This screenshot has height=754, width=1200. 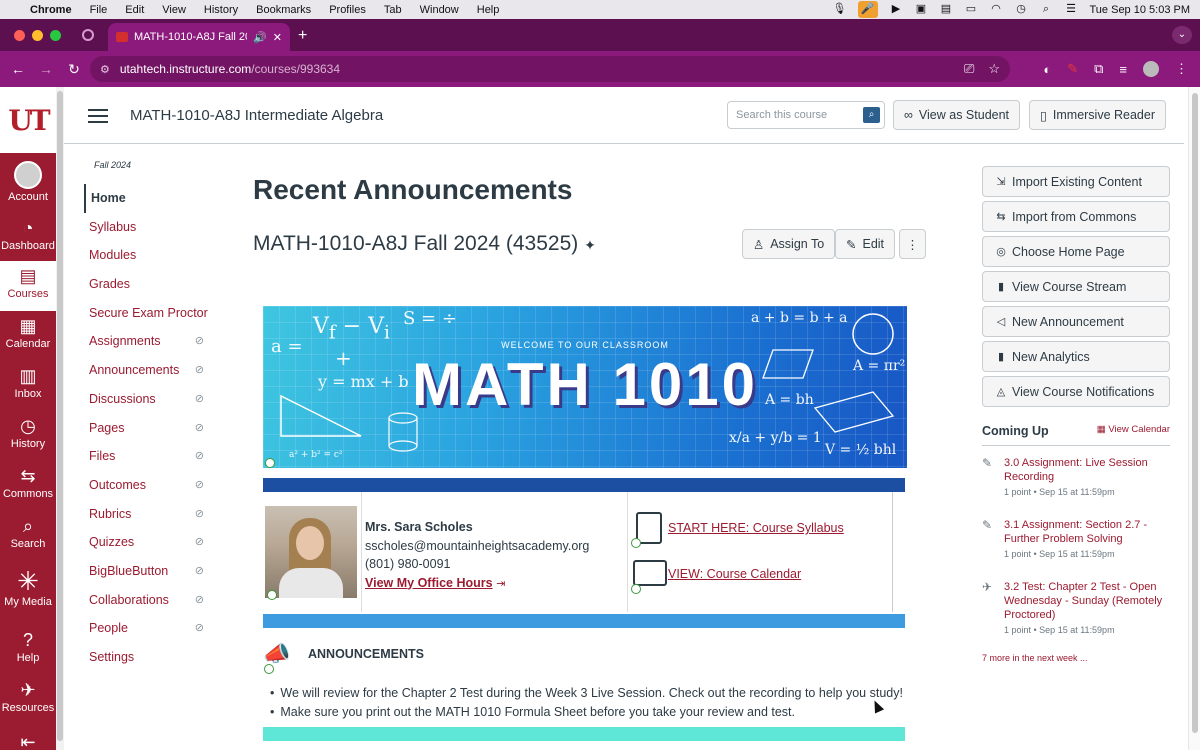 I want to click on todo-title: 3.0 Assignment: Live Session Recording, so click(x=1087, y=470).